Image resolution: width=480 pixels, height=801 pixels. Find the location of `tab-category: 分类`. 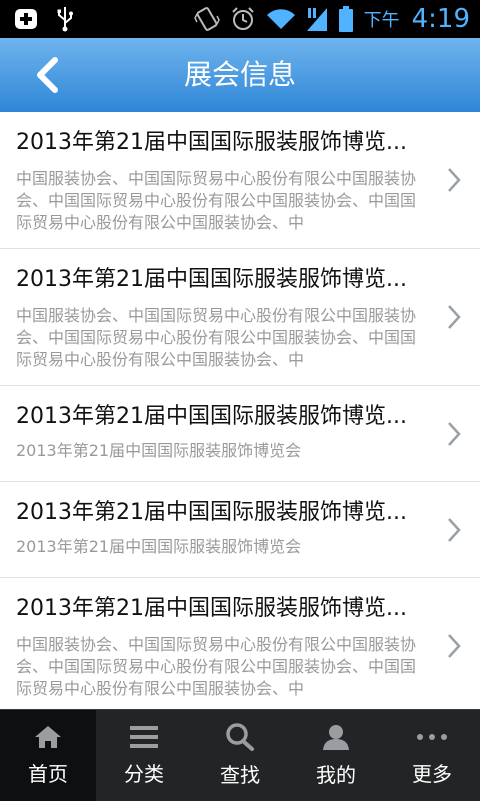

tab-category: 分类 is located at coordinates (144, 755).